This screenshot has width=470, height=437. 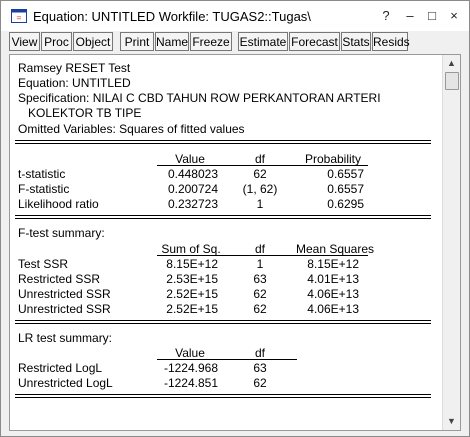 I want to click on row-label: t-statistic, so click(x=42, y=174).